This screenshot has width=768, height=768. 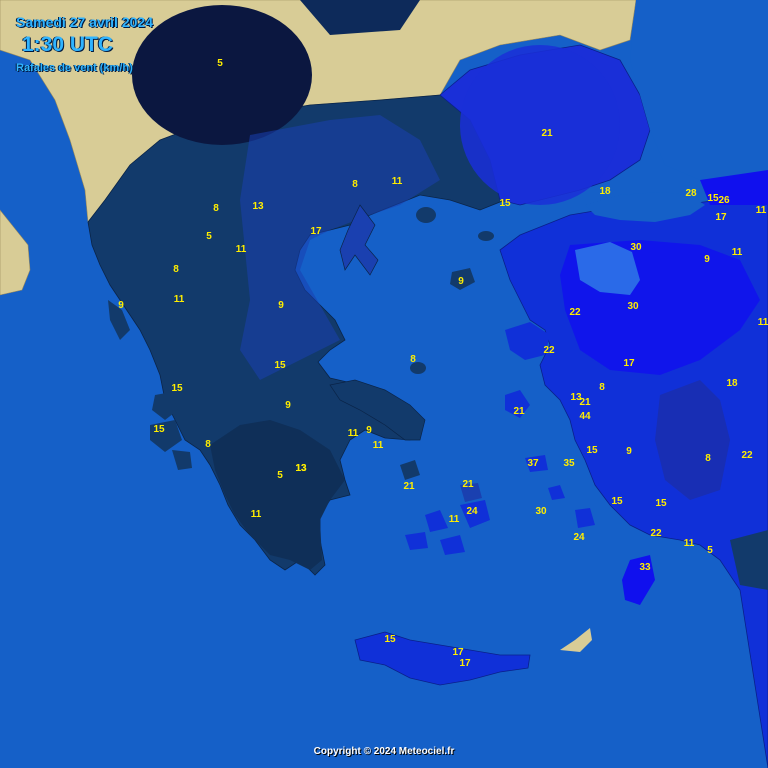 I want to click on gust-zone-thrace, so click(x=540, y=125).